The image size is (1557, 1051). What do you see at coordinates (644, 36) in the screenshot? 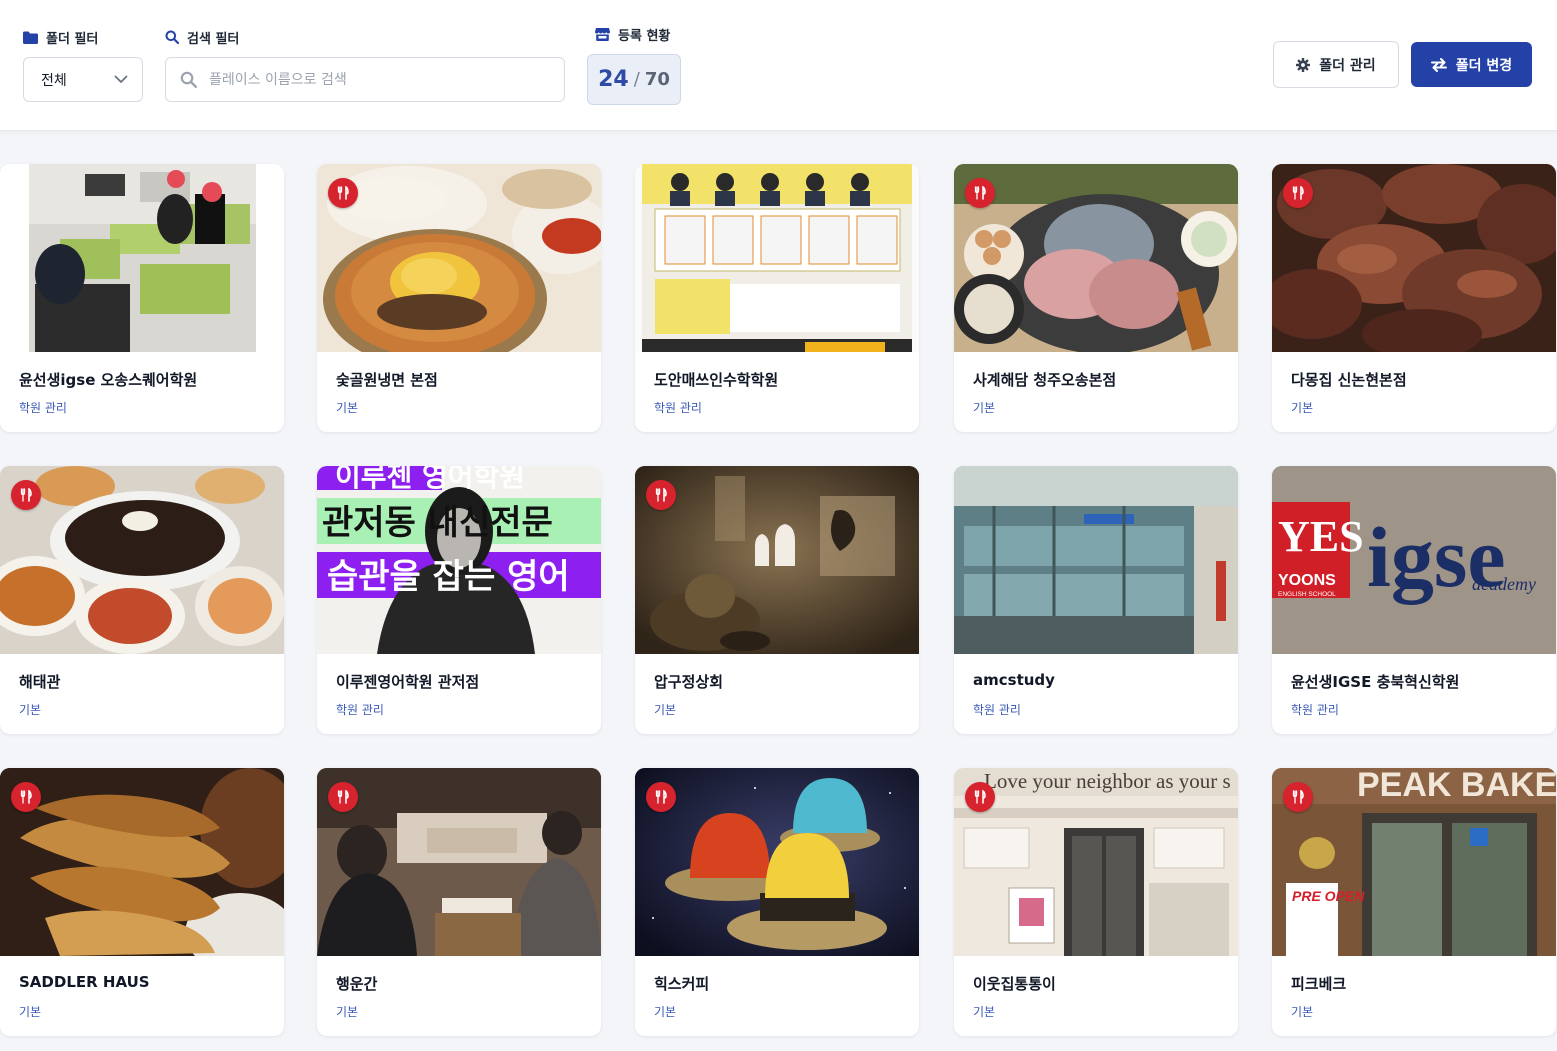
I see `registration-label: 등록 현황` at bounding box center [644, 36].